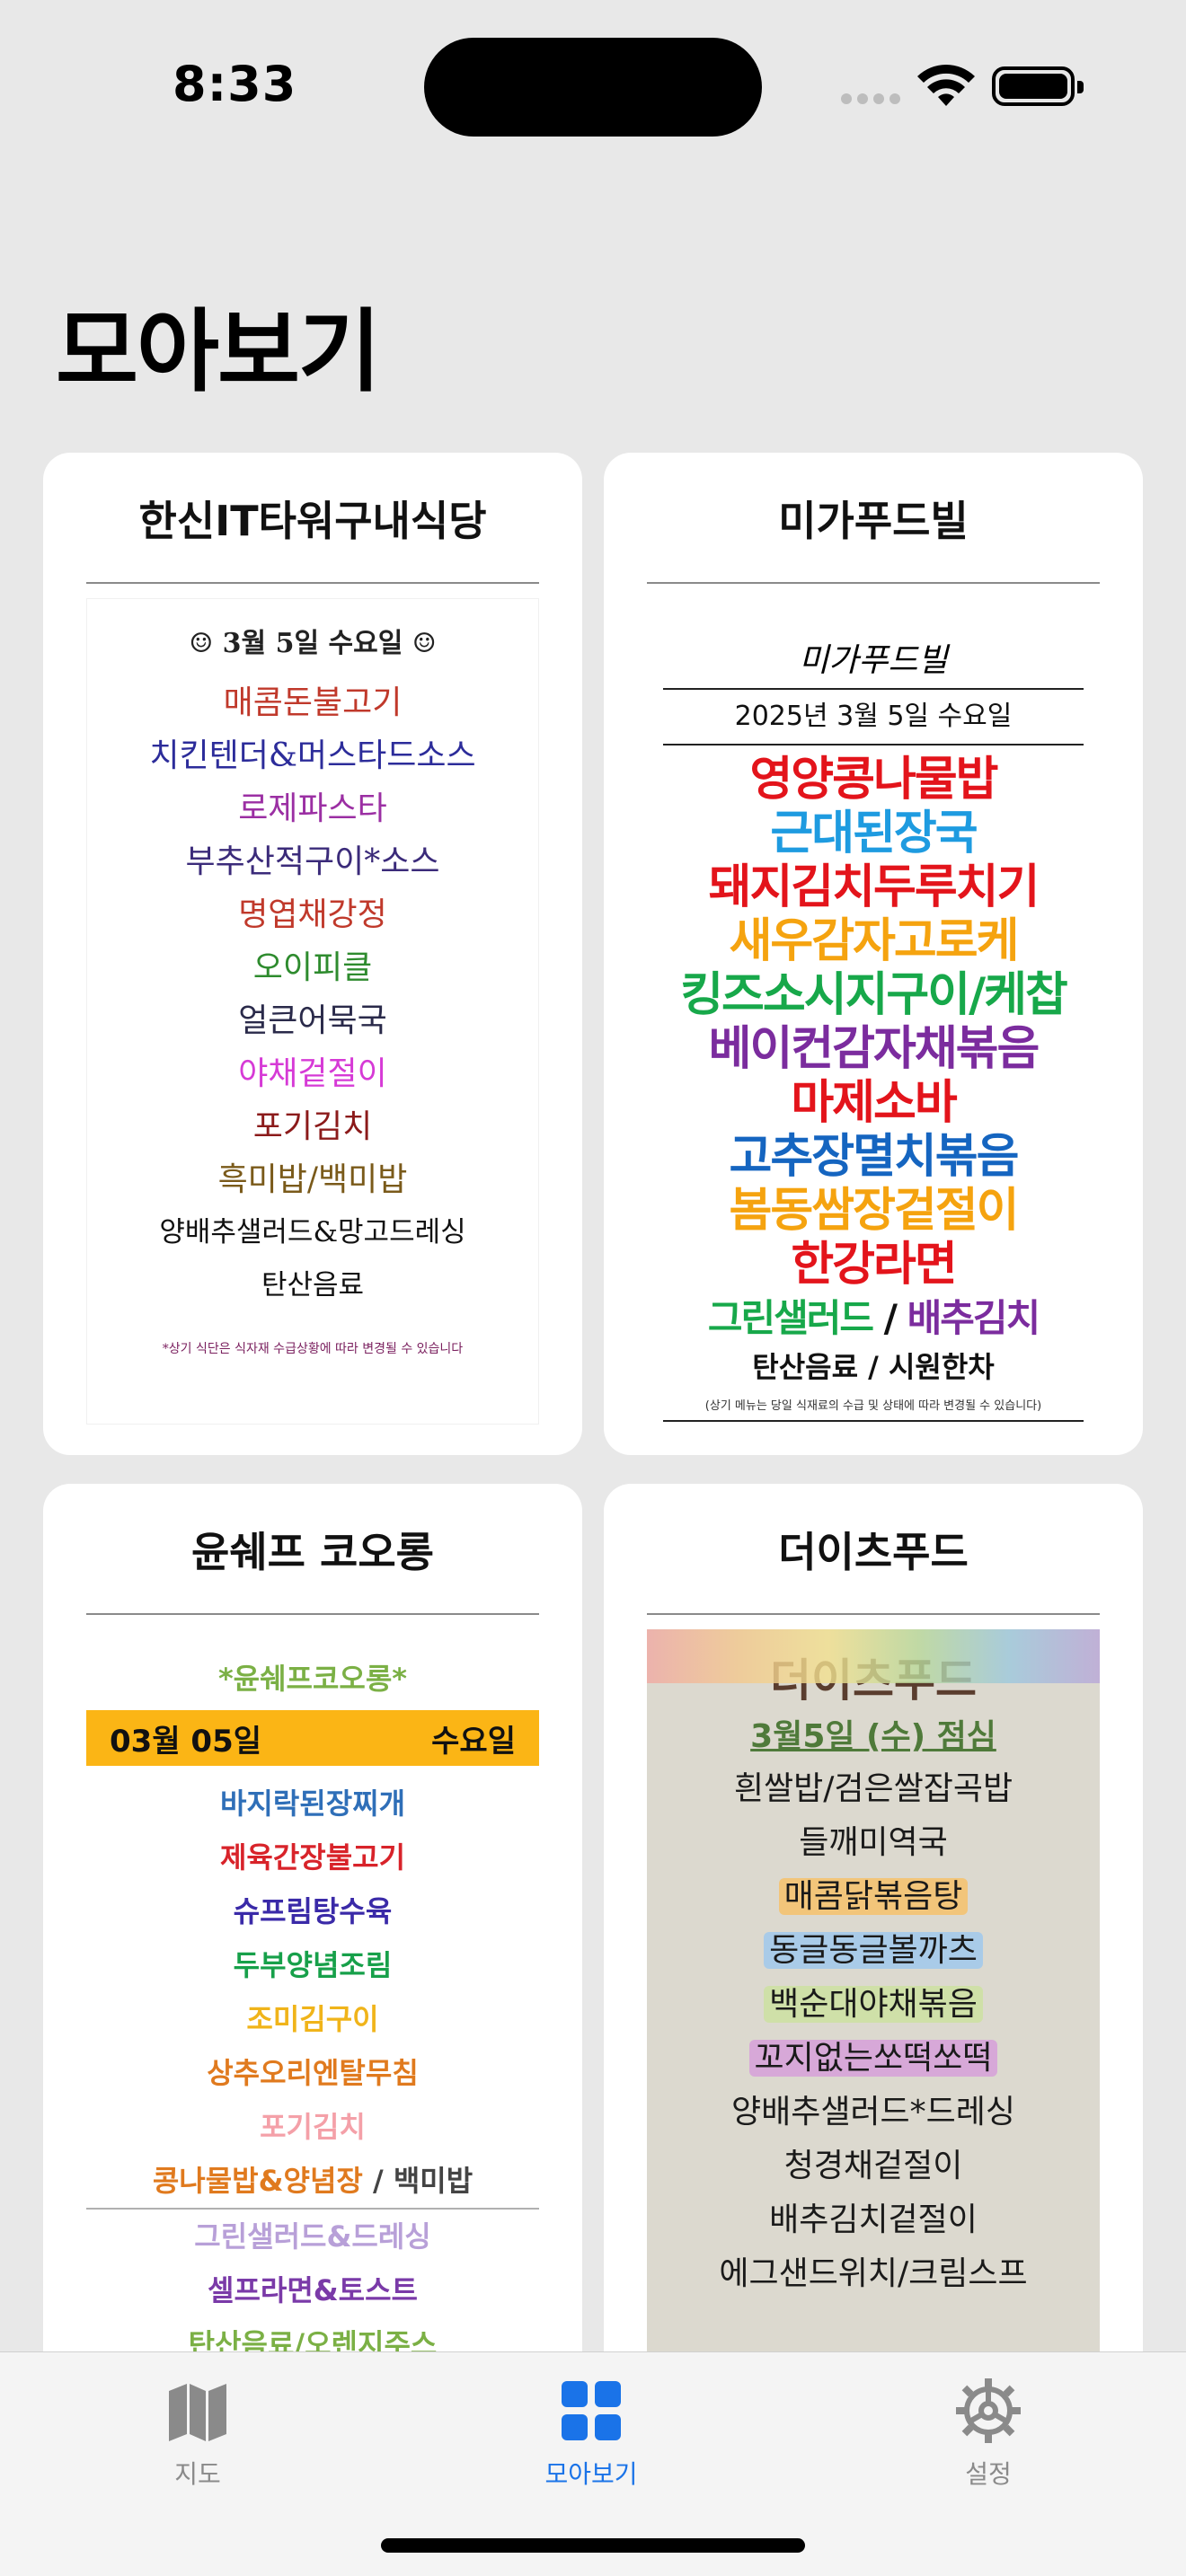  I want to click on wifi-icon, so click(946, 87).